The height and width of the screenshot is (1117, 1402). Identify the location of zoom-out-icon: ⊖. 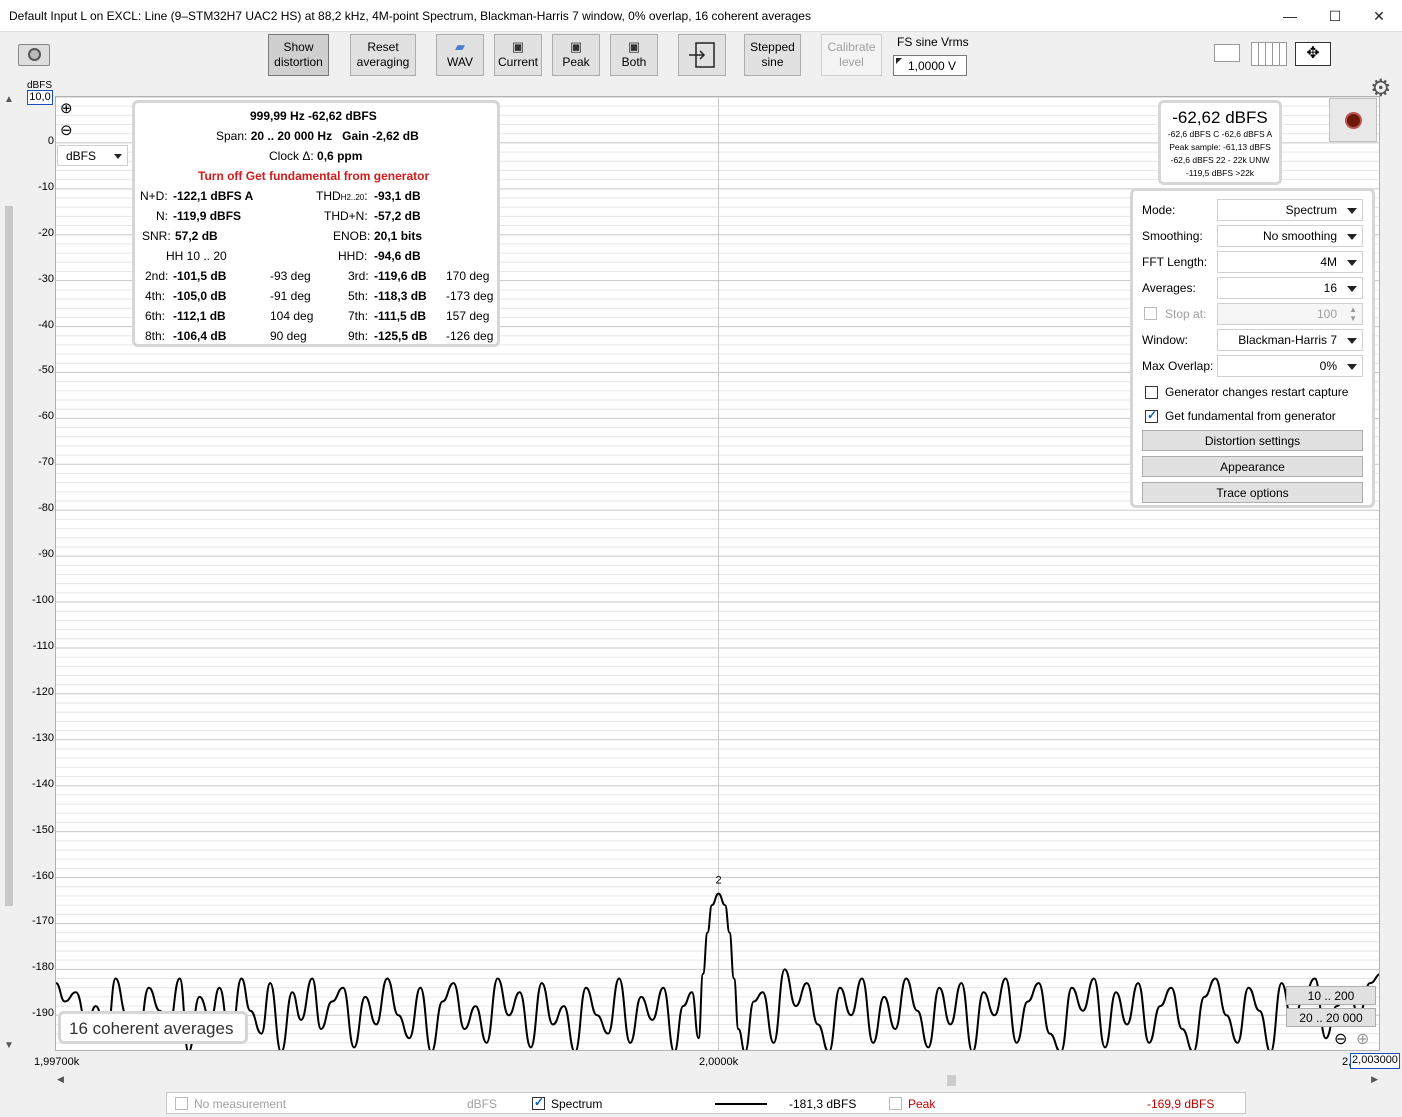
(66, 130).